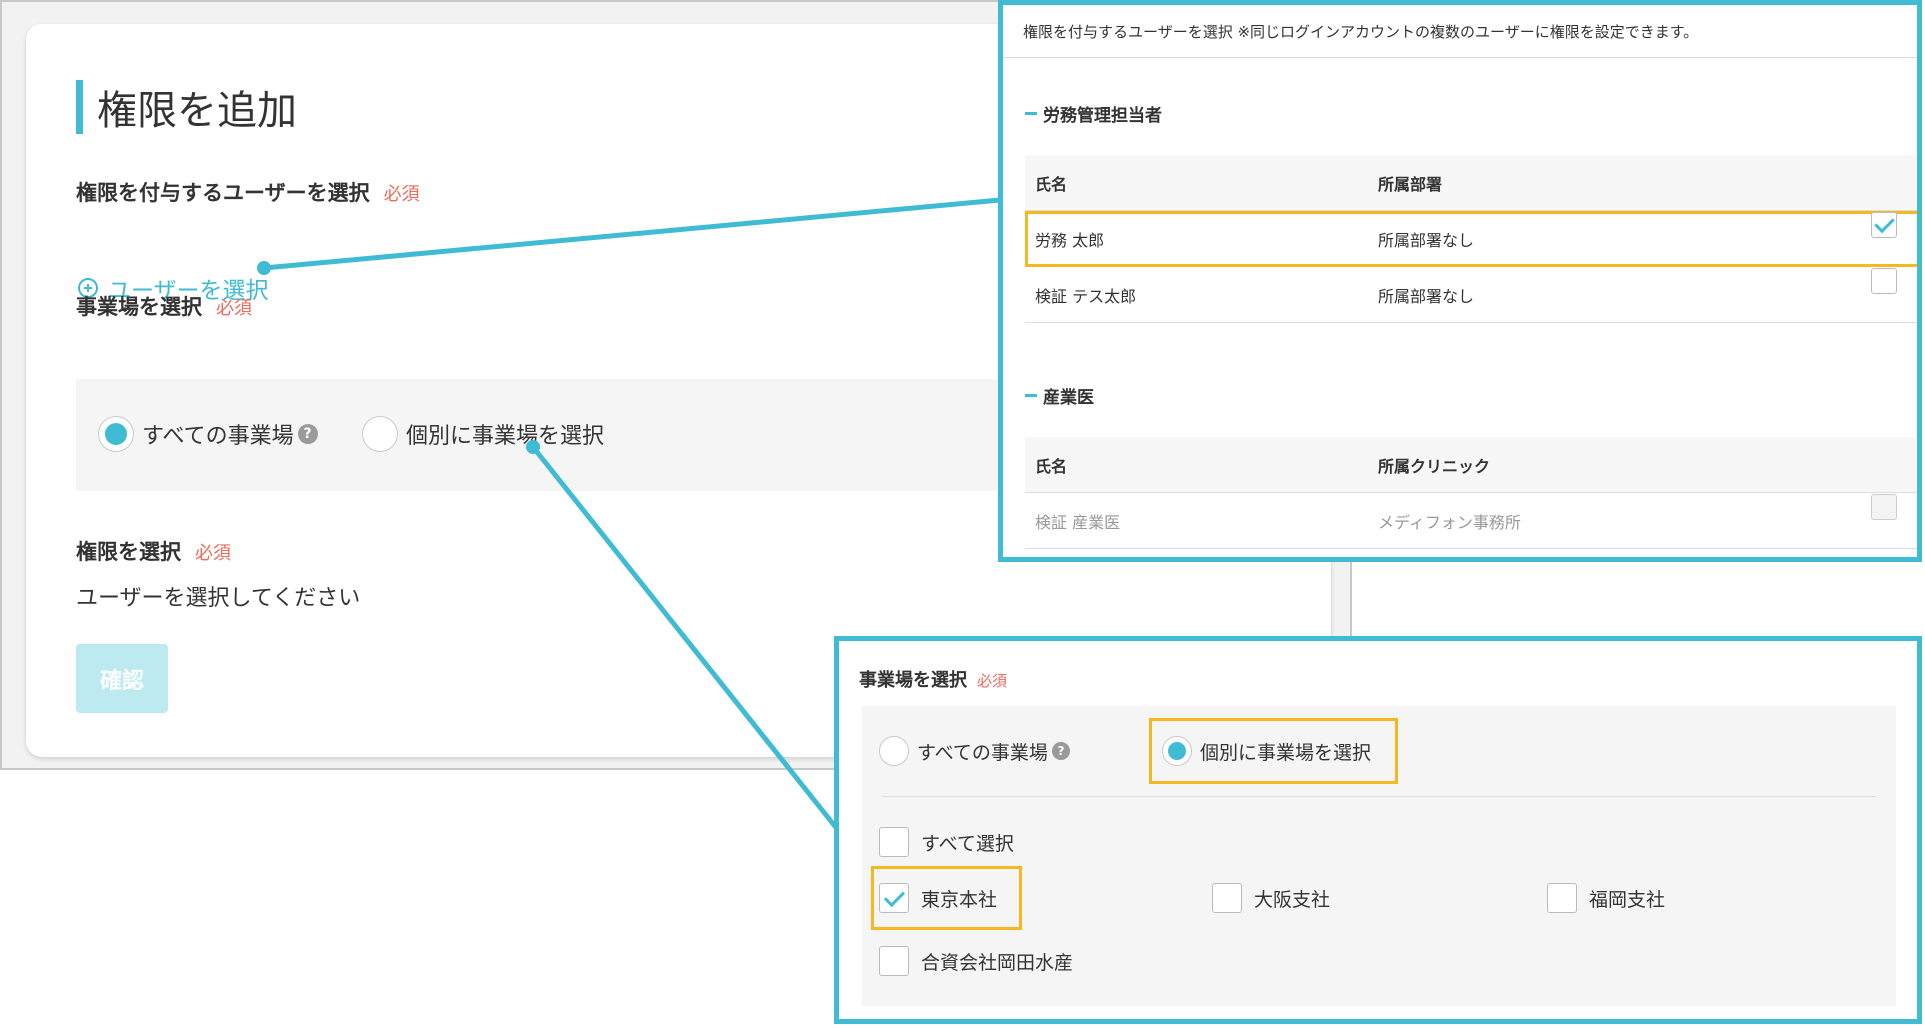  Describe the element at coordinates (1286, 752) in the screenshot. I see `radio-individual-sites-label: 個別に事業場を選択` at that location.